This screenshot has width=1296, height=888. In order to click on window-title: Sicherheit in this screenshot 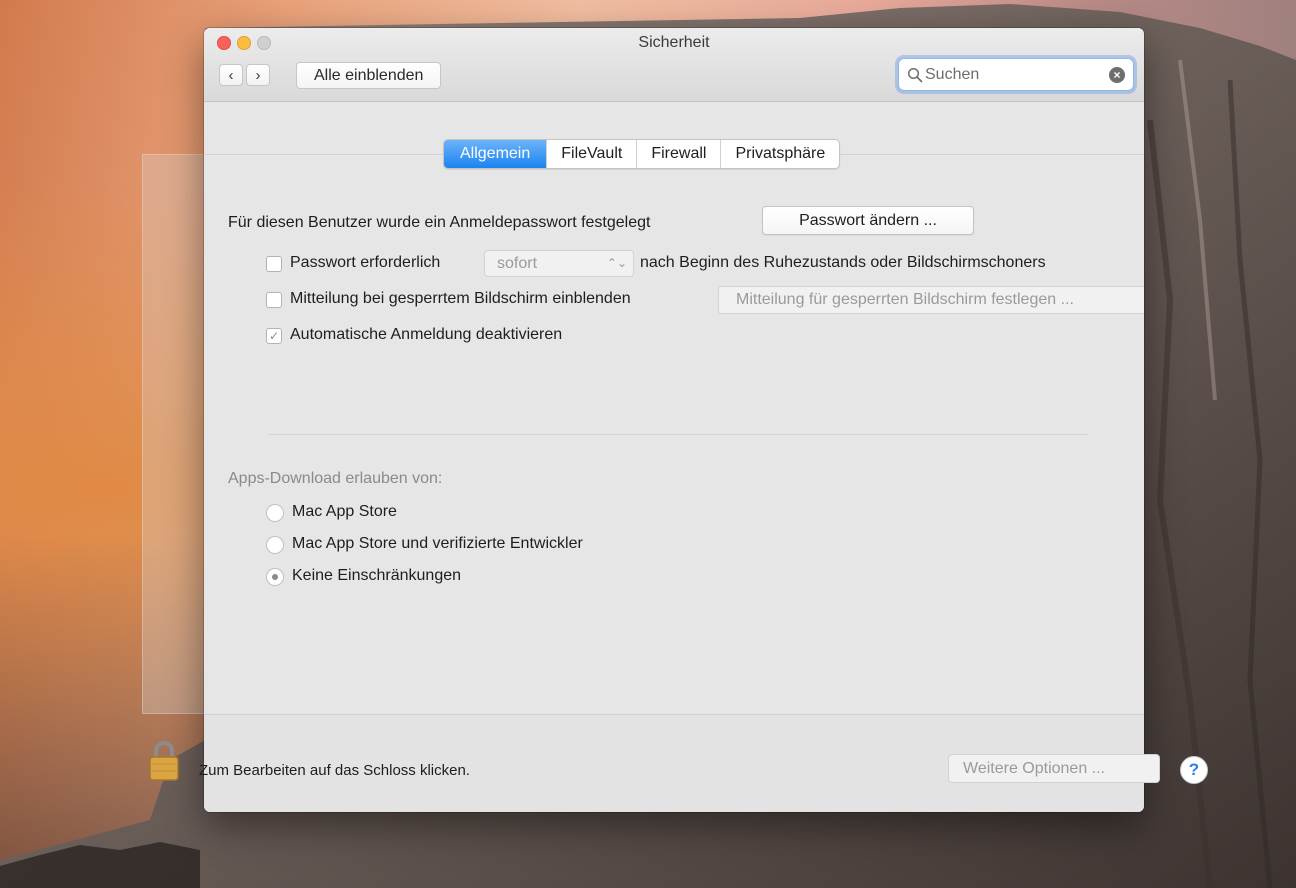, I will do `click(674, 42)`.